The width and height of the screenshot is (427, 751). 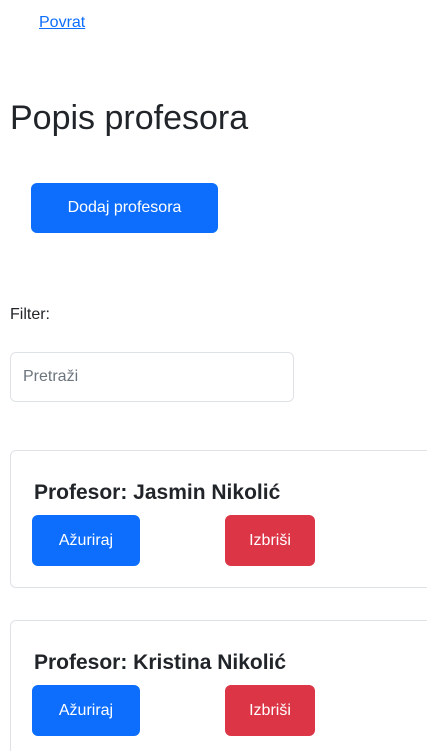 What do you see at coordinates (30, 314) in the screenshot?
I see `filter-label: Filter:` at bounding box center [30, 314].